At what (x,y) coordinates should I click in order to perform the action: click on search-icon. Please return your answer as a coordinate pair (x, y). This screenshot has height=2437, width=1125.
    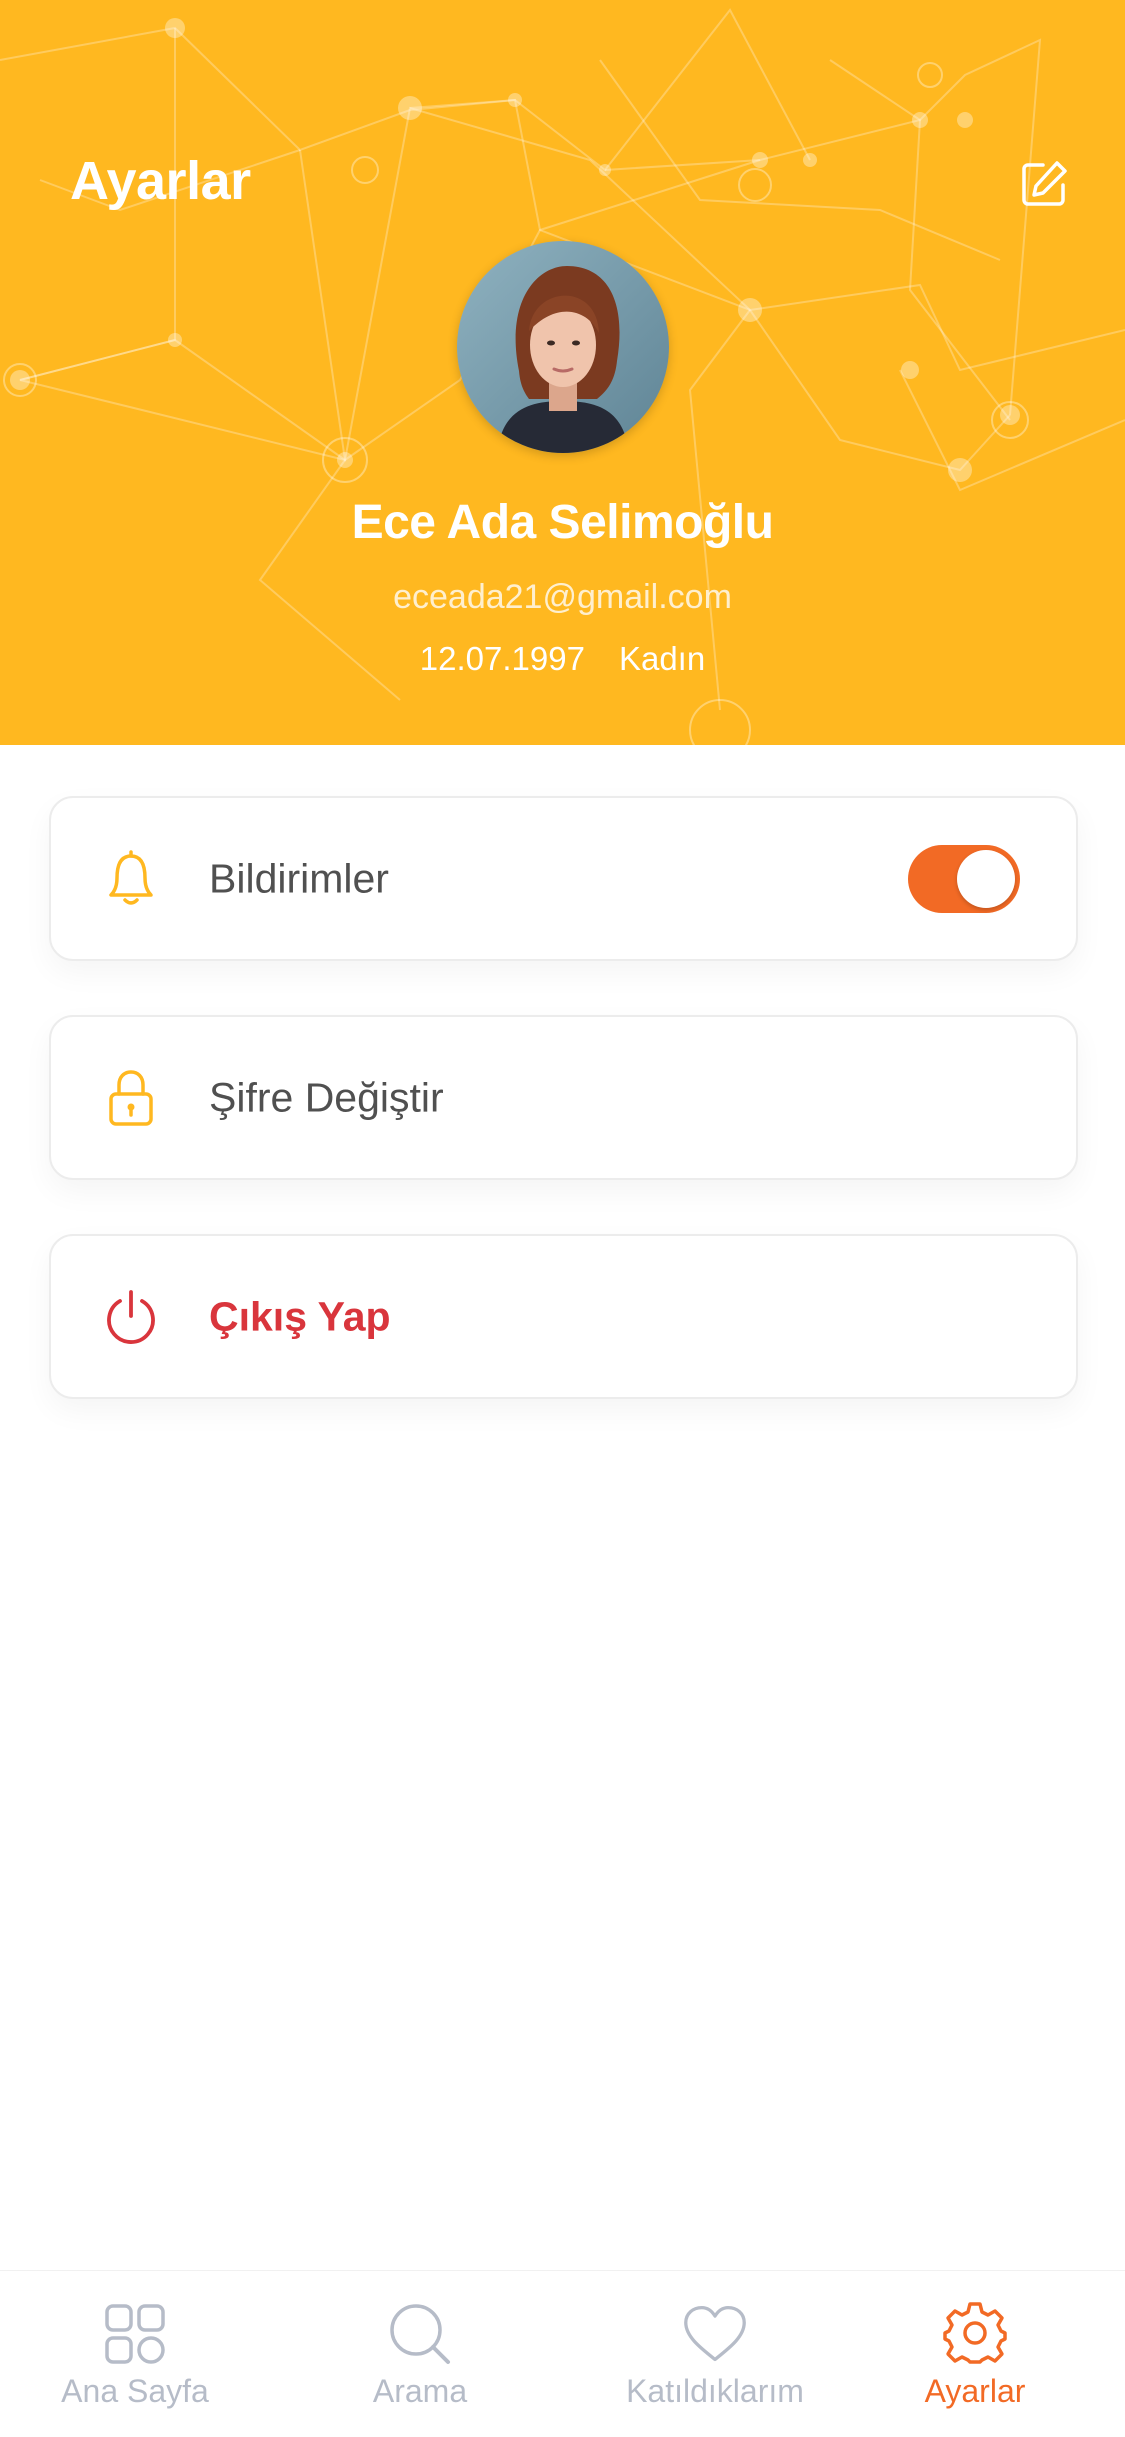
    Looking at the image, I should click on (420, 2334).